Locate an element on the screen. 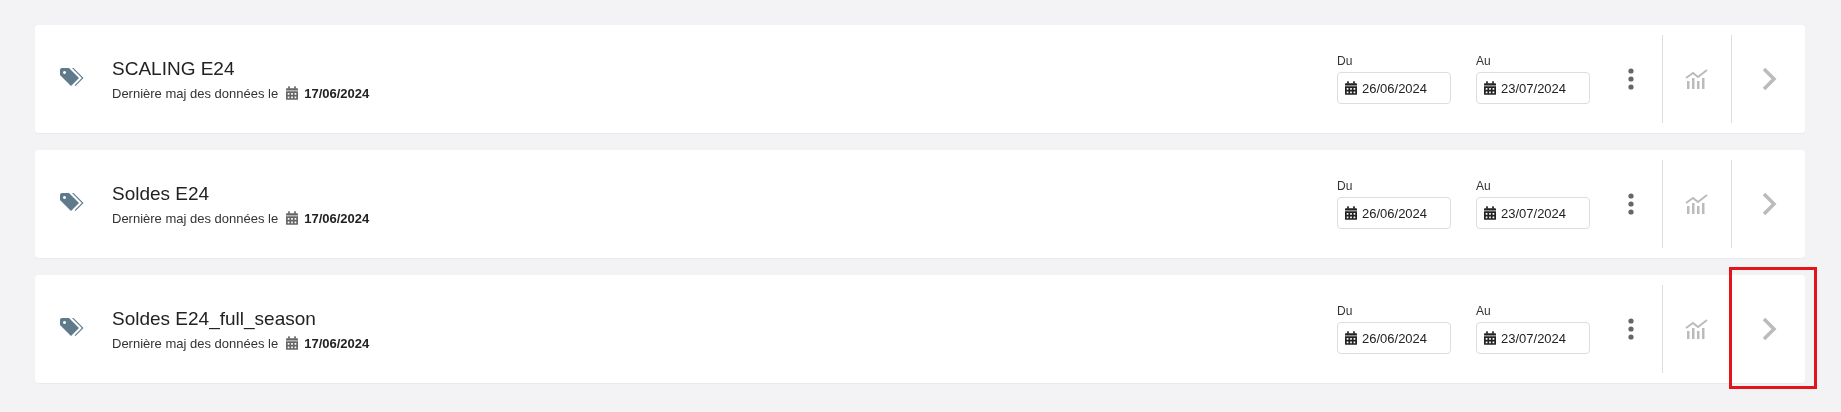 The width and height of the screenshot is (1841, 412). campaign-title: SCALING E24 is located at coordinates (174, 68).